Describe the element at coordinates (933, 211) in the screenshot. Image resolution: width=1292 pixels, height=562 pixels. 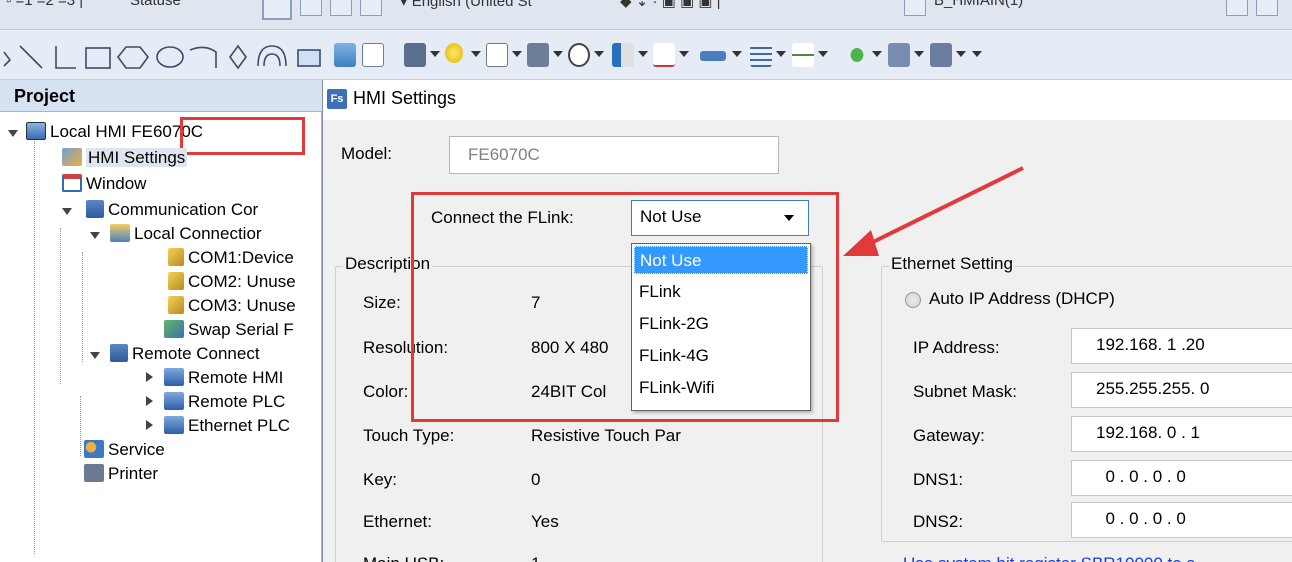
I see `annotation-arrow` at that location.